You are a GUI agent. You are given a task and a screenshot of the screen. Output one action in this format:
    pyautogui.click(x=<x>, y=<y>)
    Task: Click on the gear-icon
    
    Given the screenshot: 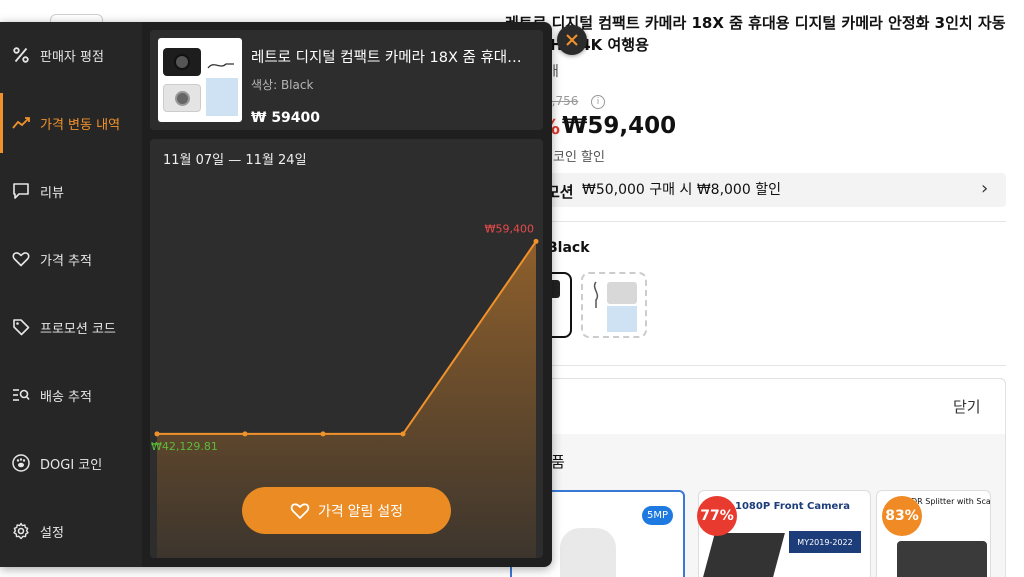 What is the action you would take?
    pyautogui.click(x=21, y=531)
    